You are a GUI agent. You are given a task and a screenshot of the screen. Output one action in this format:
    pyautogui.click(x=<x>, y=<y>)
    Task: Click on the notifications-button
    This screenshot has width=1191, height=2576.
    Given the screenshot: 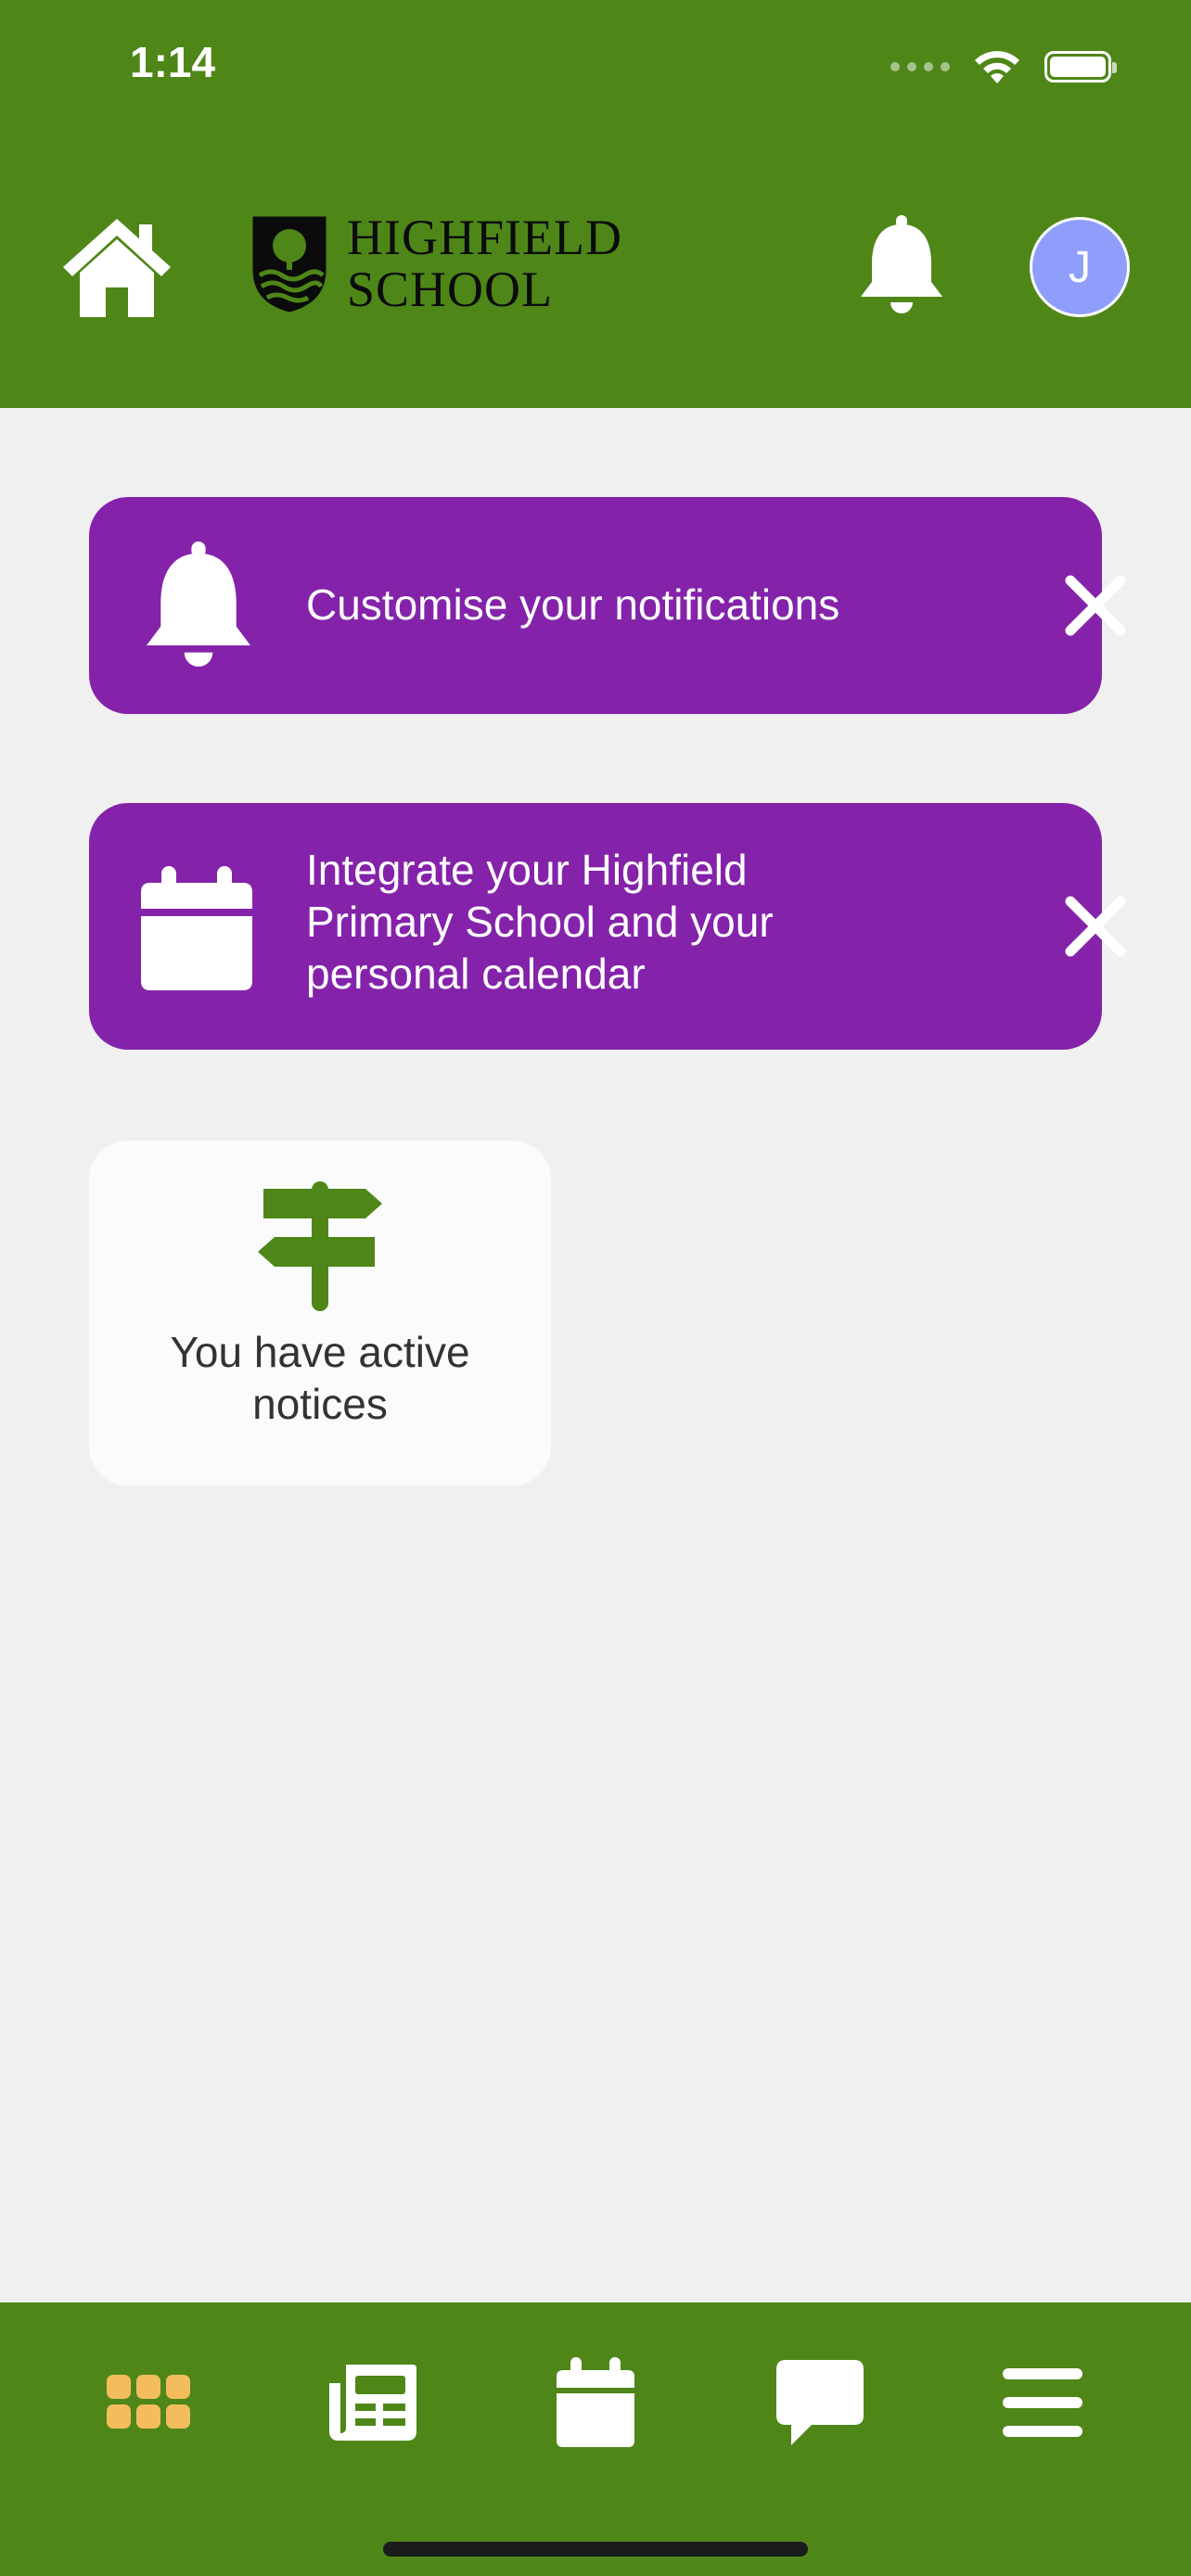 What is the action you would take?
    pyautogui.click(x=901, y=266)
    